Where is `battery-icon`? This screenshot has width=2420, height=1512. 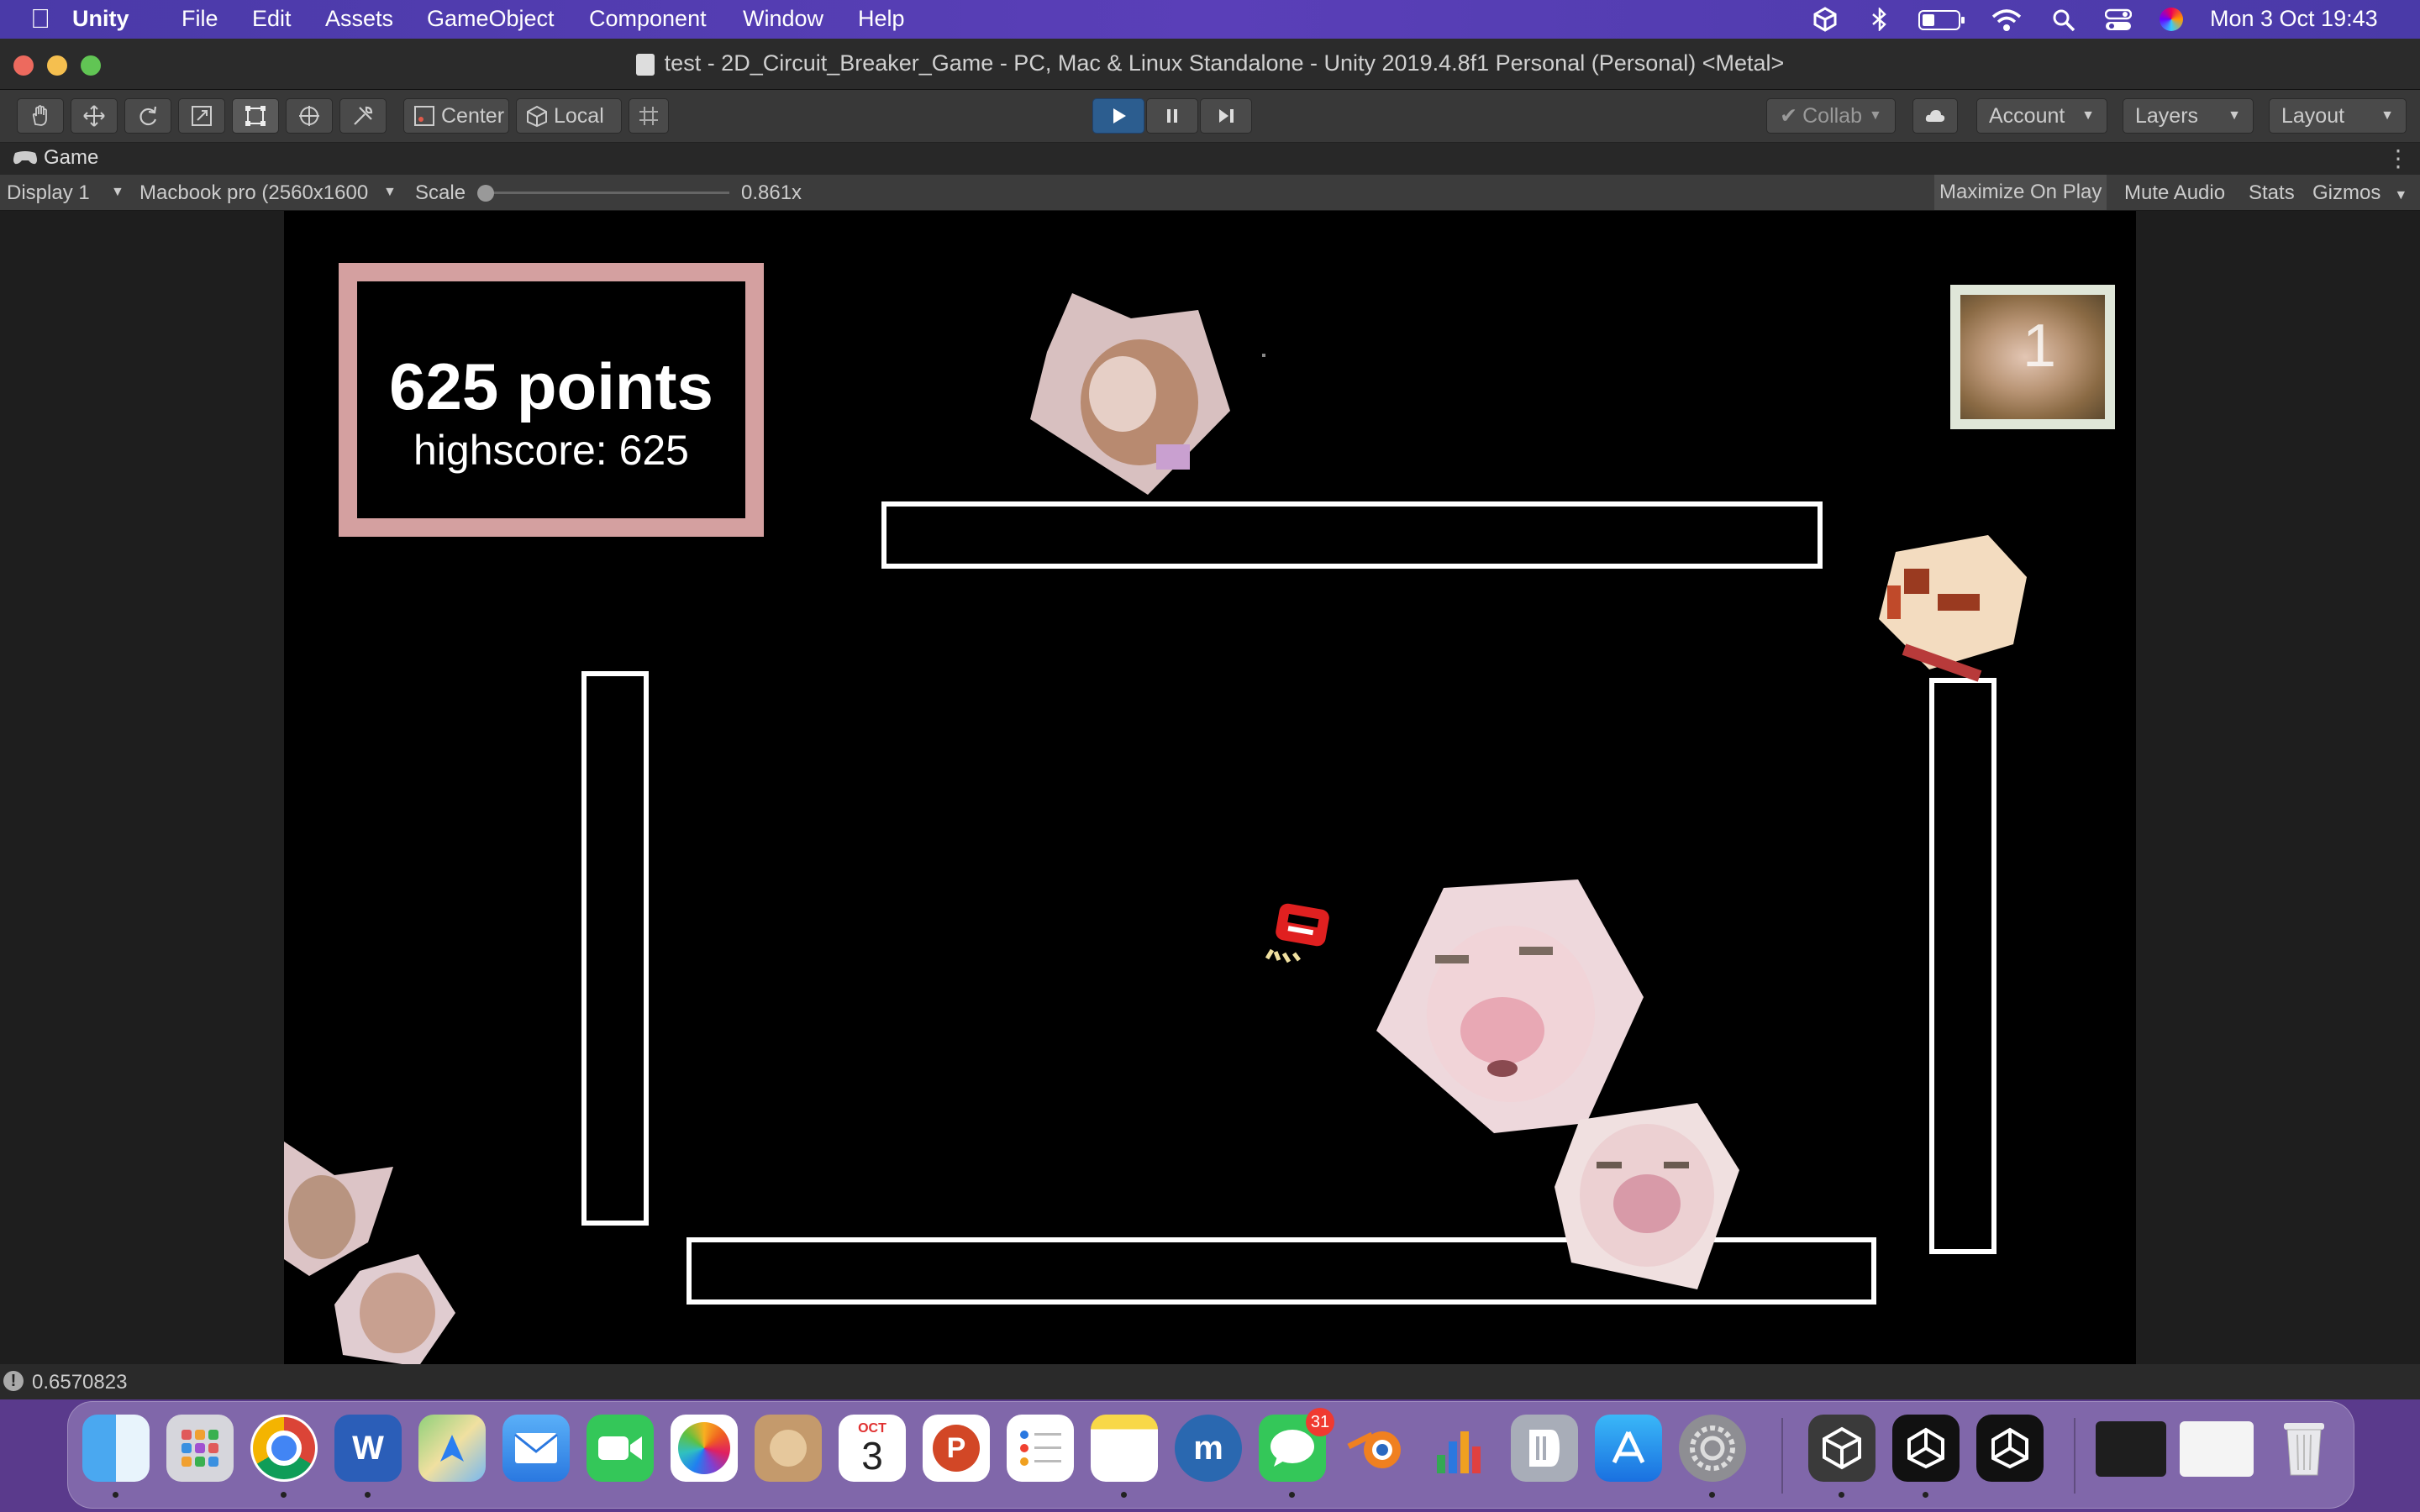
battery-icon is located at coordinates (1941, 20).